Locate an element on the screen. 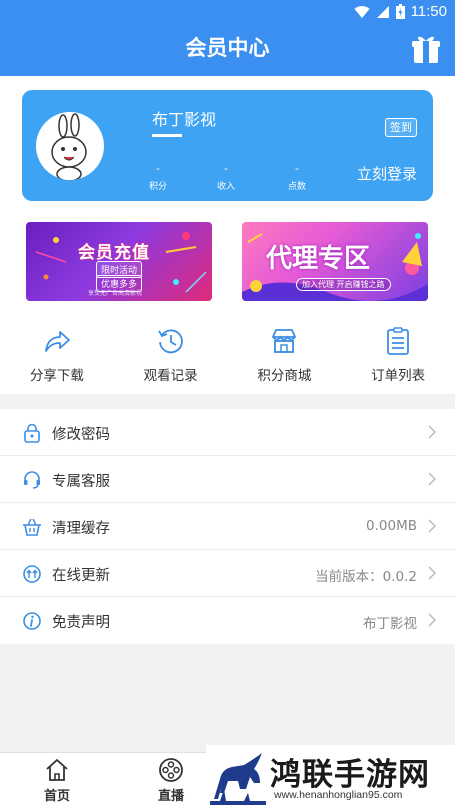 The image size is (455, 808). watermark-url: www.henanhonglian95.com is located at coordinates (338, 795).